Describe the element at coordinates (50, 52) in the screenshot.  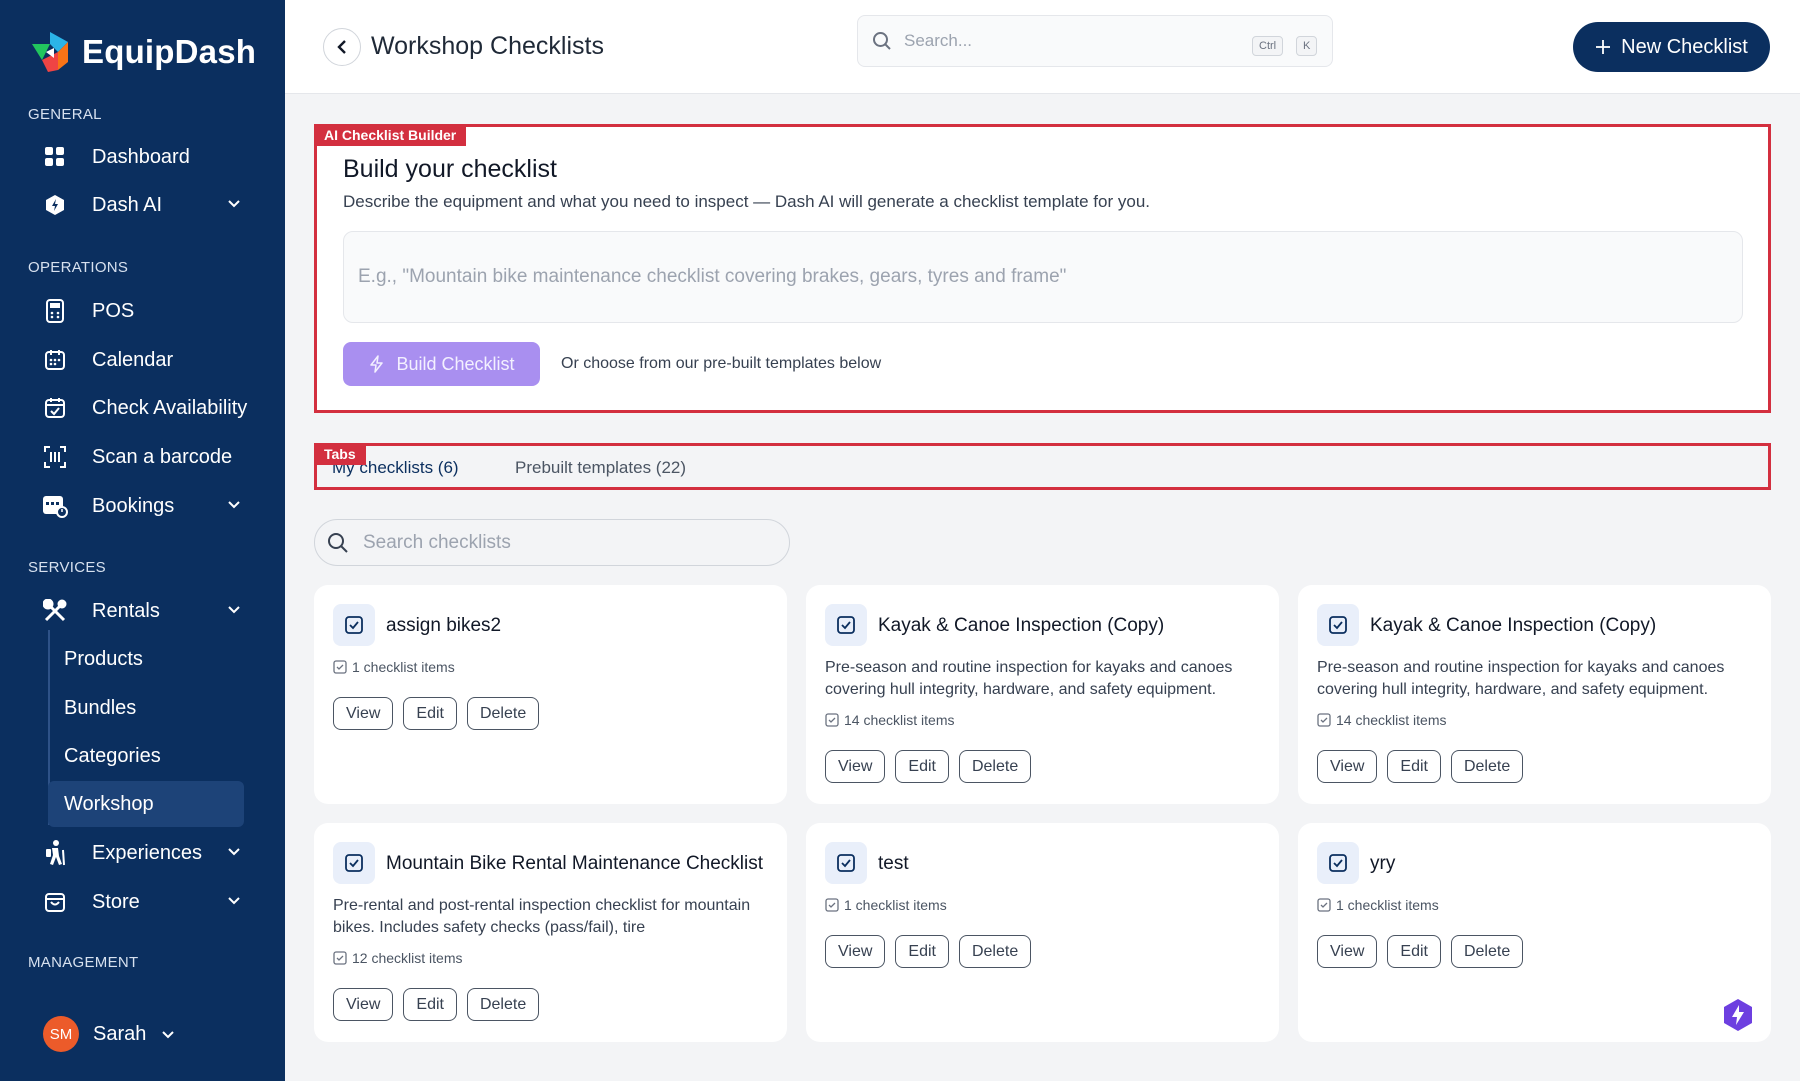
I see `equipdash-logo-icon` at that location.